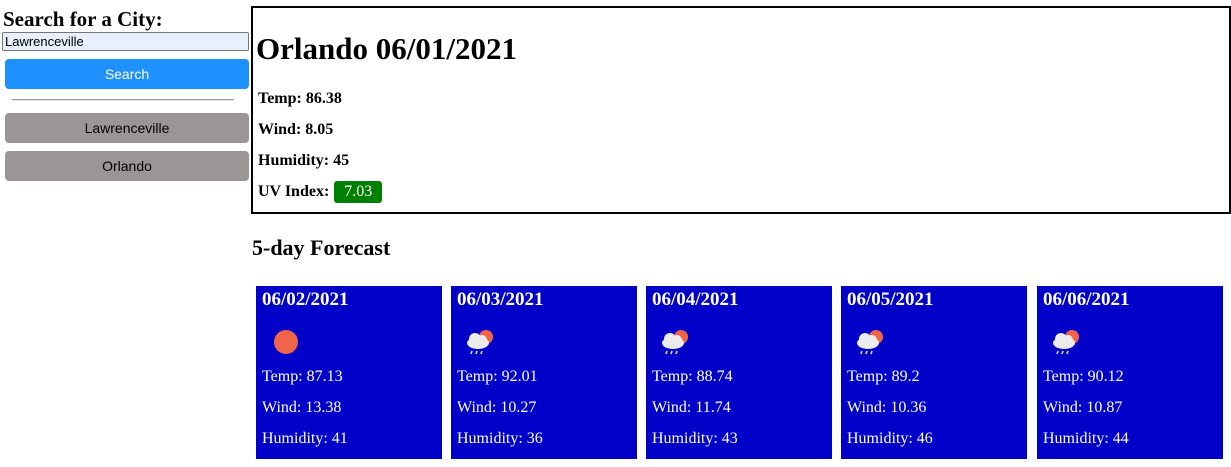 The height and width of the screenshot is (467, 1231). What do you see at coordinates (302, 407) in the screenshot?
I see `forecast-wind: Wind: 13.38` at bounding box center [302, 407].